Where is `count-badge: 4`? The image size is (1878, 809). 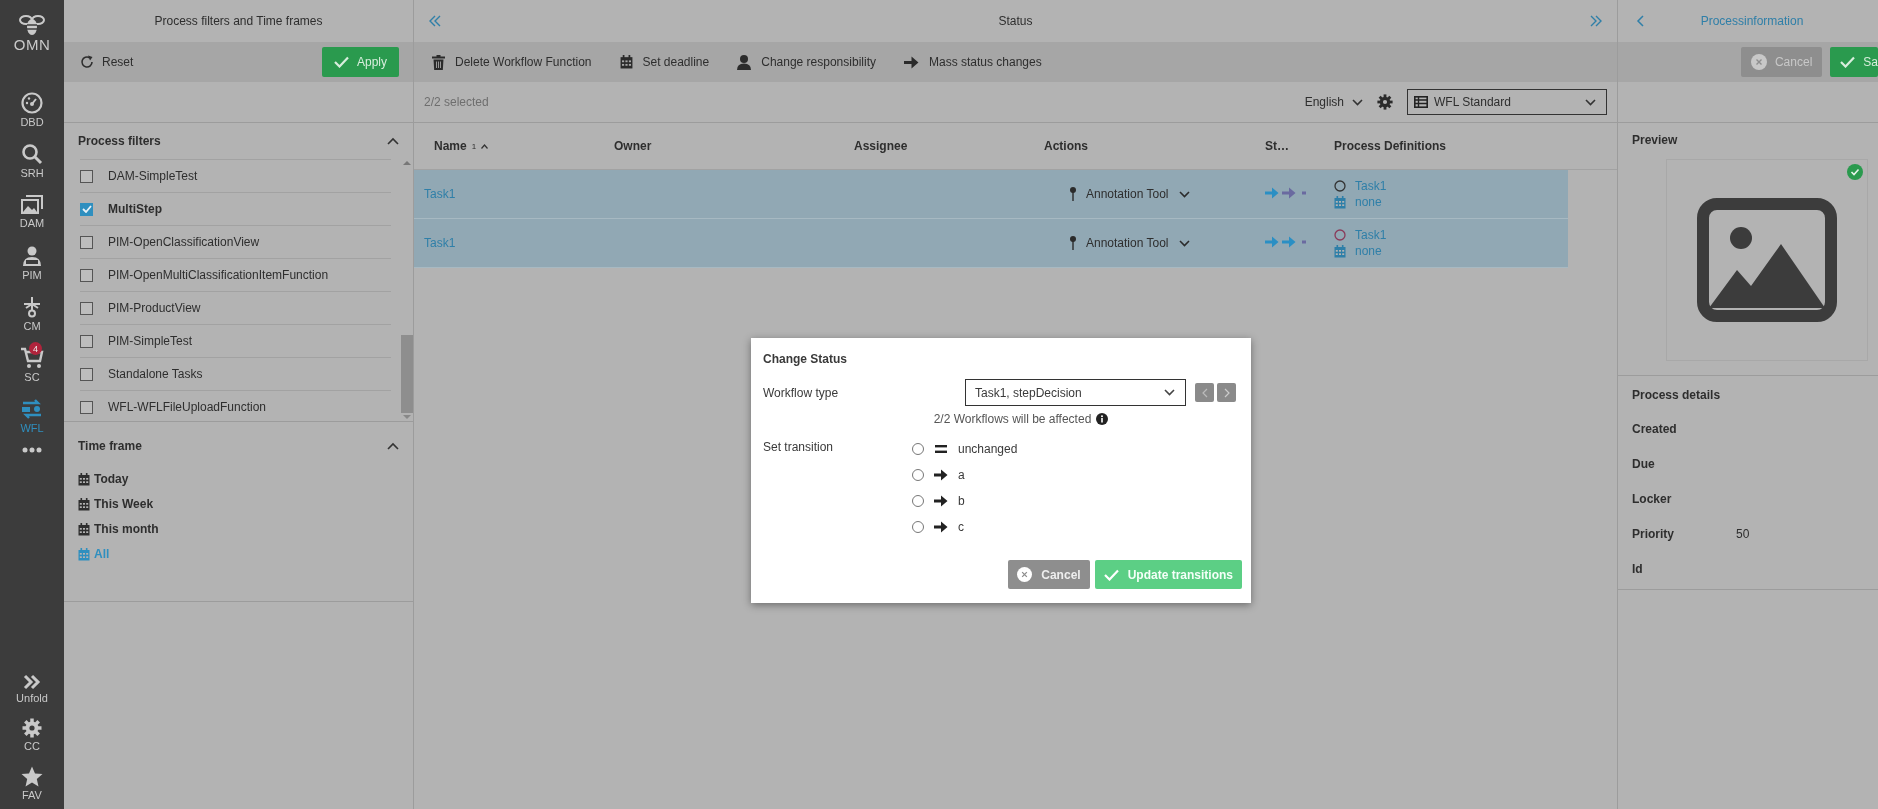 count-badge: 4 is located at coordinates (35, 348).